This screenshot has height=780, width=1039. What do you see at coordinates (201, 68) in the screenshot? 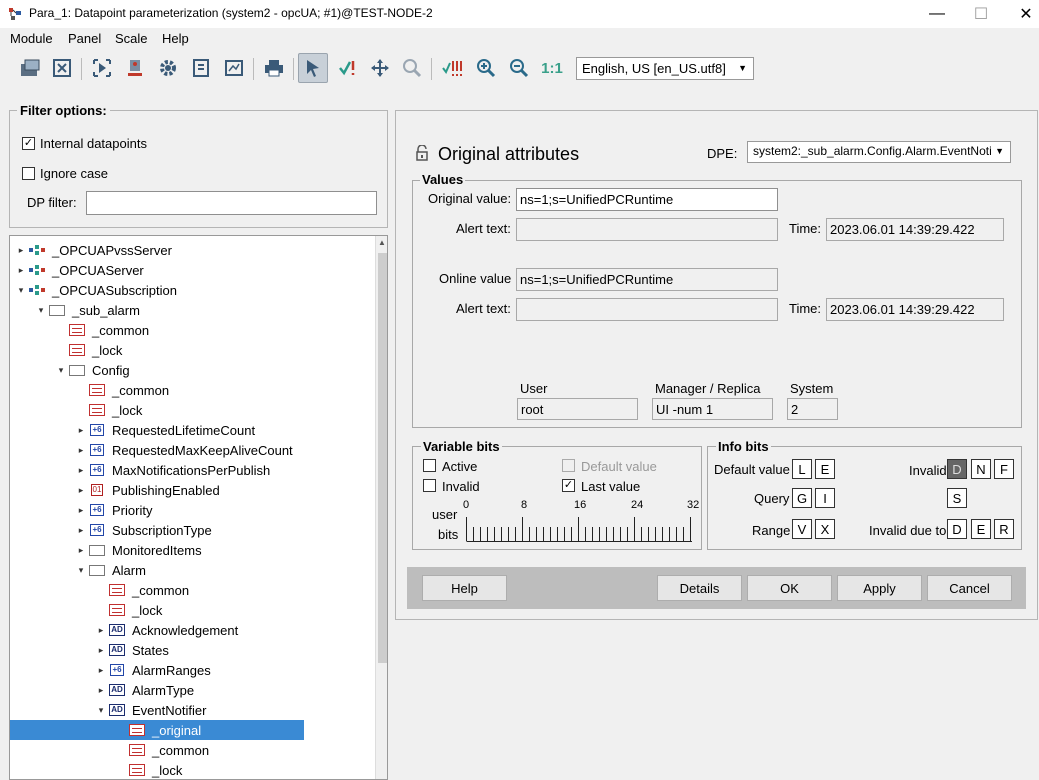
I see `export-icon` at bounding box center [201, 68].